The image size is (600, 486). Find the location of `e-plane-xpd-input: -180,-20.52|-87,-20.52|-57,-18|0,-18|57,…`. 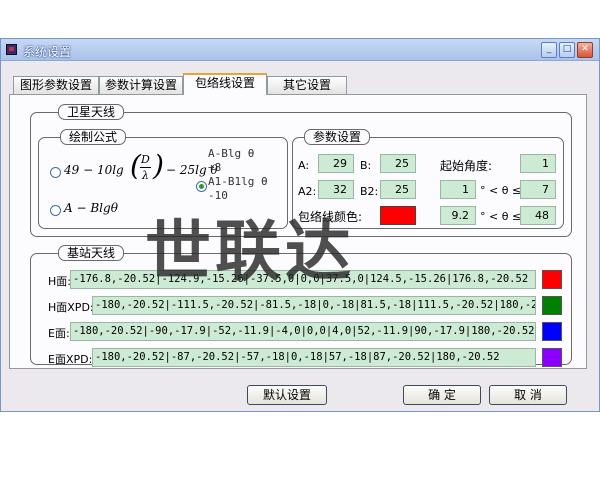

e-plane-xpd-input: -180,-20.52|-87,-20.52|-57,-18|0,-18|57,… is located at coordinates (314, 357).